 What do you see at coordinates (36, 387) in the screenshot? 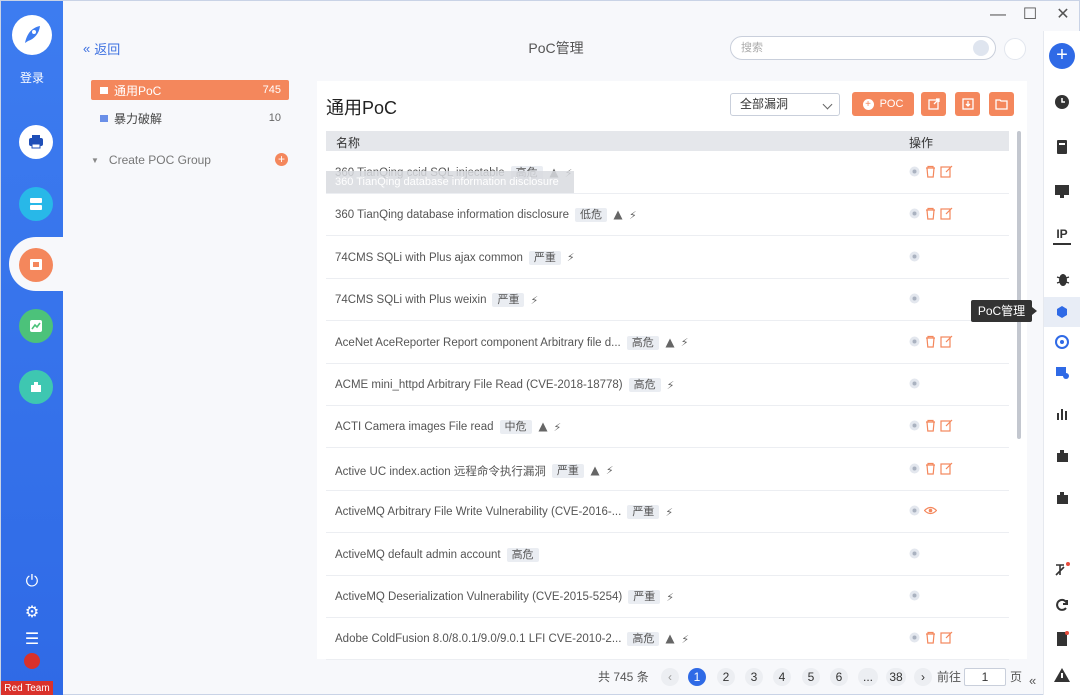
I see `nav-plugin-icon` at bounding box center [36, 387].